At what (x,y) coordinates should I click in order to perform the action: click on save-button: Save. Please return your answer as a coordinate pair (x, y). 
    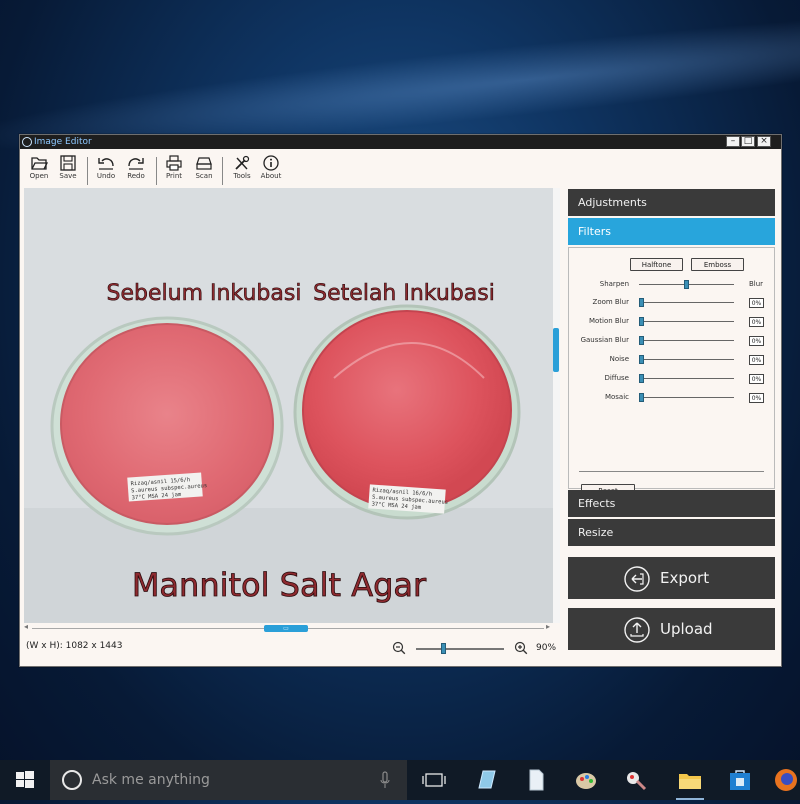
    Looking at the image, I should click on (68, 167).